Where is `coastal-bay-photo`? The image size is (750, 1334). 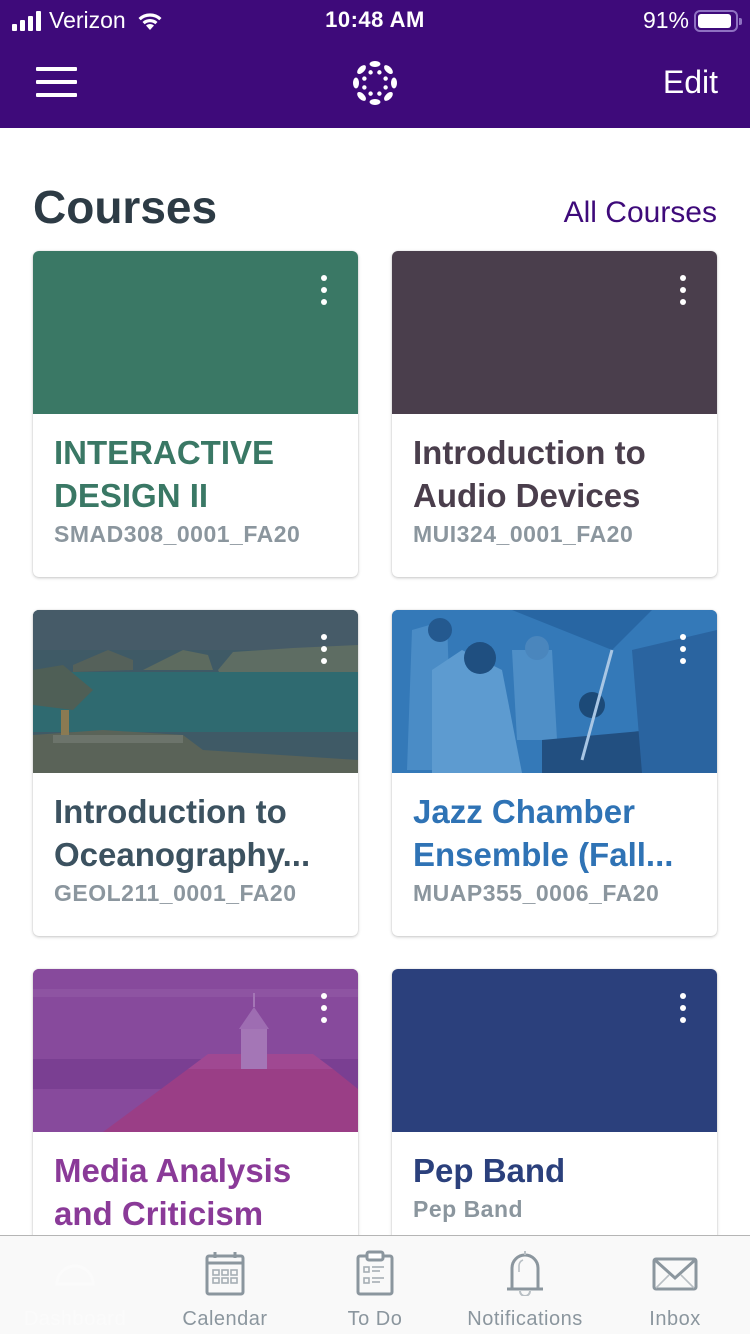 coastal-bay-photo is located at coordinates (195, 691).